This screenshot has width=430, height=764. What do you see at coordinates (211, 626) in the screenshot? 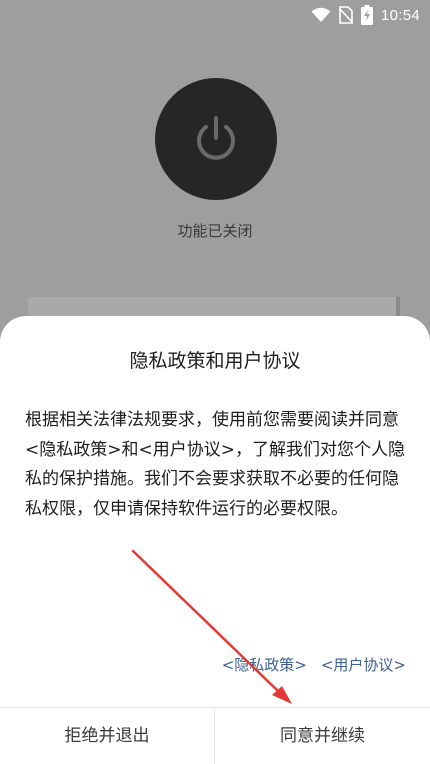
I see `annotation-arrow-icon` at bounding box center [211, 626].